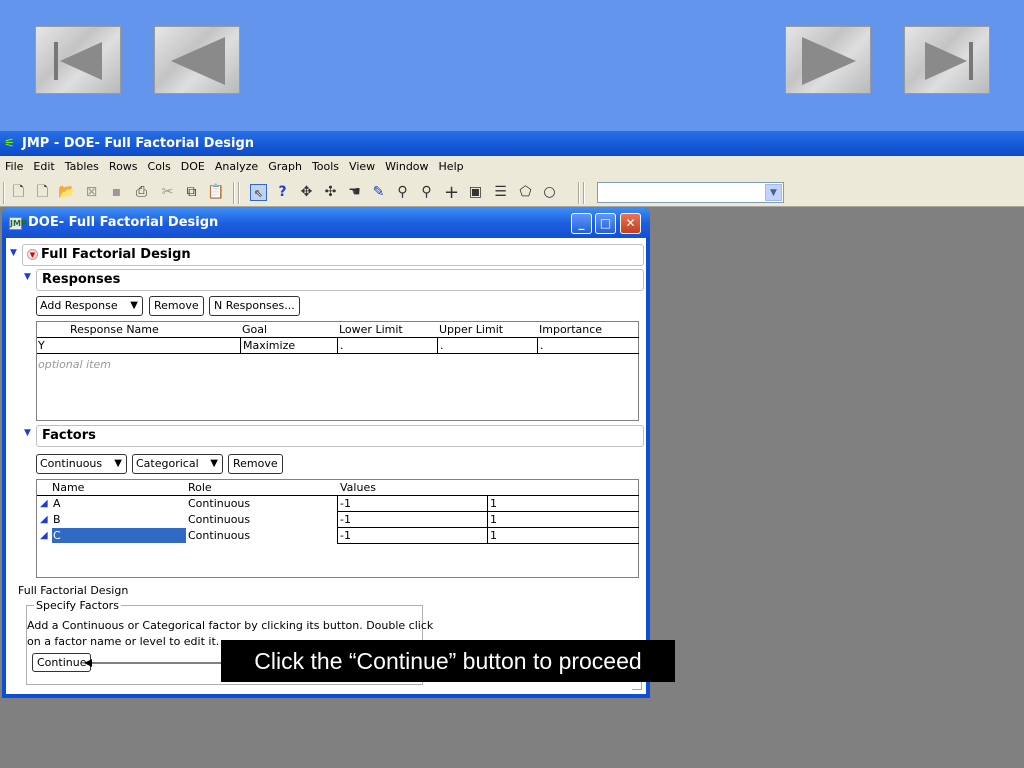 The height and width of the screenshot is (768, 1024). Describe the element at coordinates (525, 192) in the screenshot. I see `polygon-tool-icon: ⬠` at that location.